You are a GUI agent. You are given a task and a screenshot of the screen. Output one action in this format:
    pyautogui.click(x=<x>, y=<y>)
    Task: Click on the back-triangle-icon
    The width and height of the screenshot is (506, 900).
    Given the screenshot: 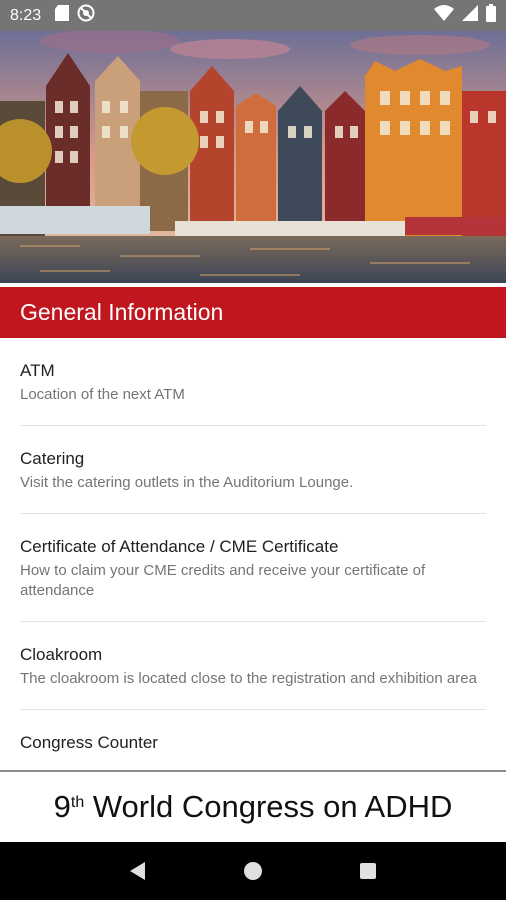 What is the action you would take?
    pyautogui.click(x=137, y=871)
    